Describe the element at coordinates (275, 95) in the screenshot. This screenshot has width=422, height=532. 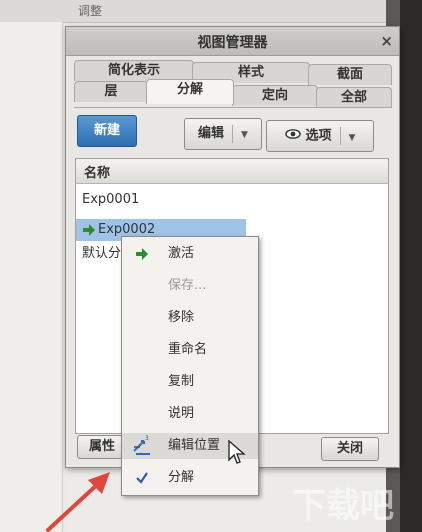
I see `tab-orient: 定向` at that location.